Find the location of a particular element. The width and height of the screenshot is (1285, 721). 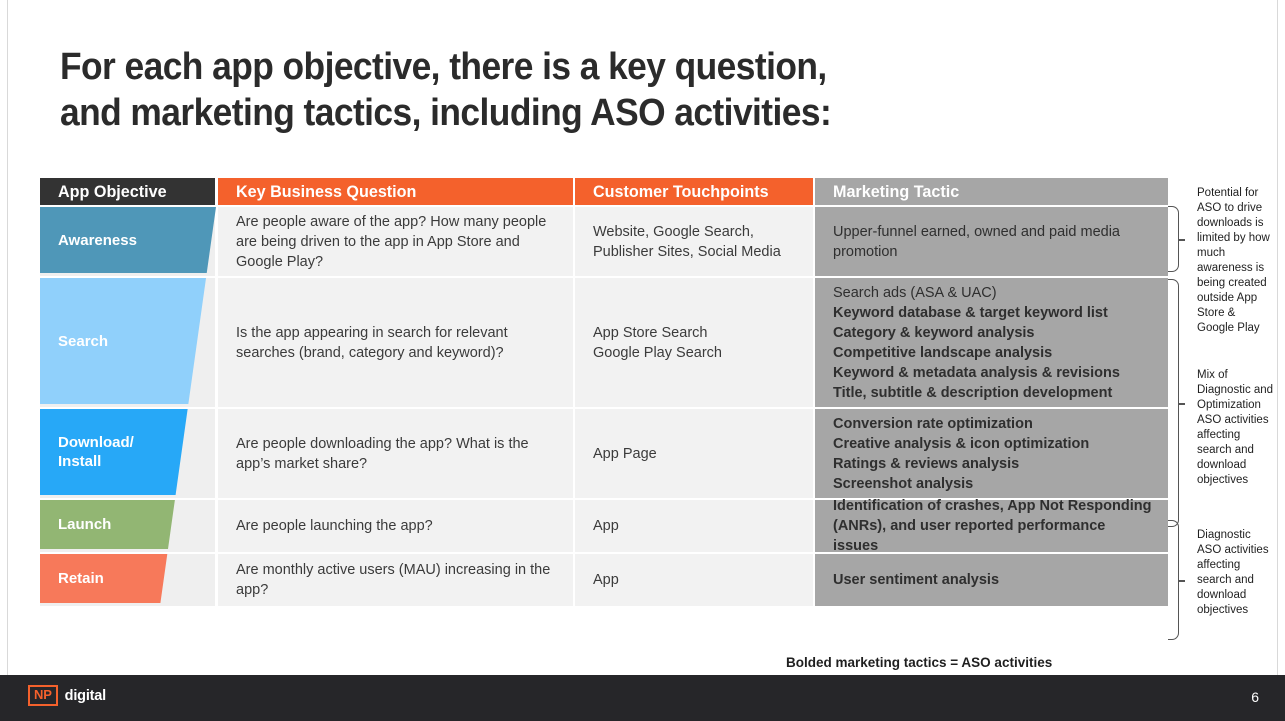

touchpoints-cell: App Page is located at coordinates (694, 453).